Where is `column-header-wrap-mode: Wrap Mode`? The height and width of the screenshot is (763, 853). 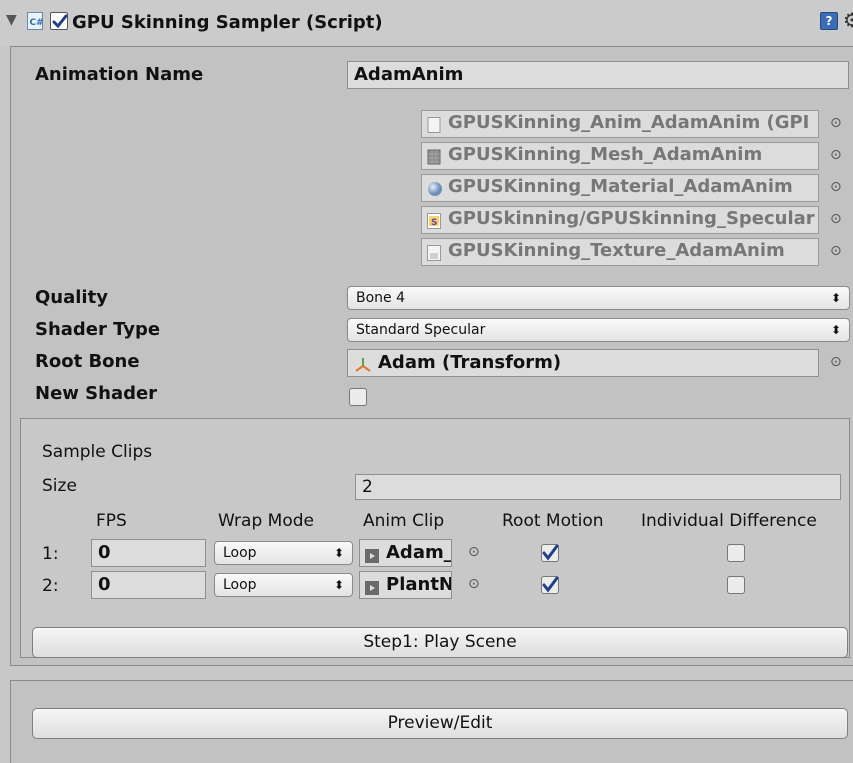
column-header-wrap-mode: Wrap Mode is located at coordinates (266, 521).